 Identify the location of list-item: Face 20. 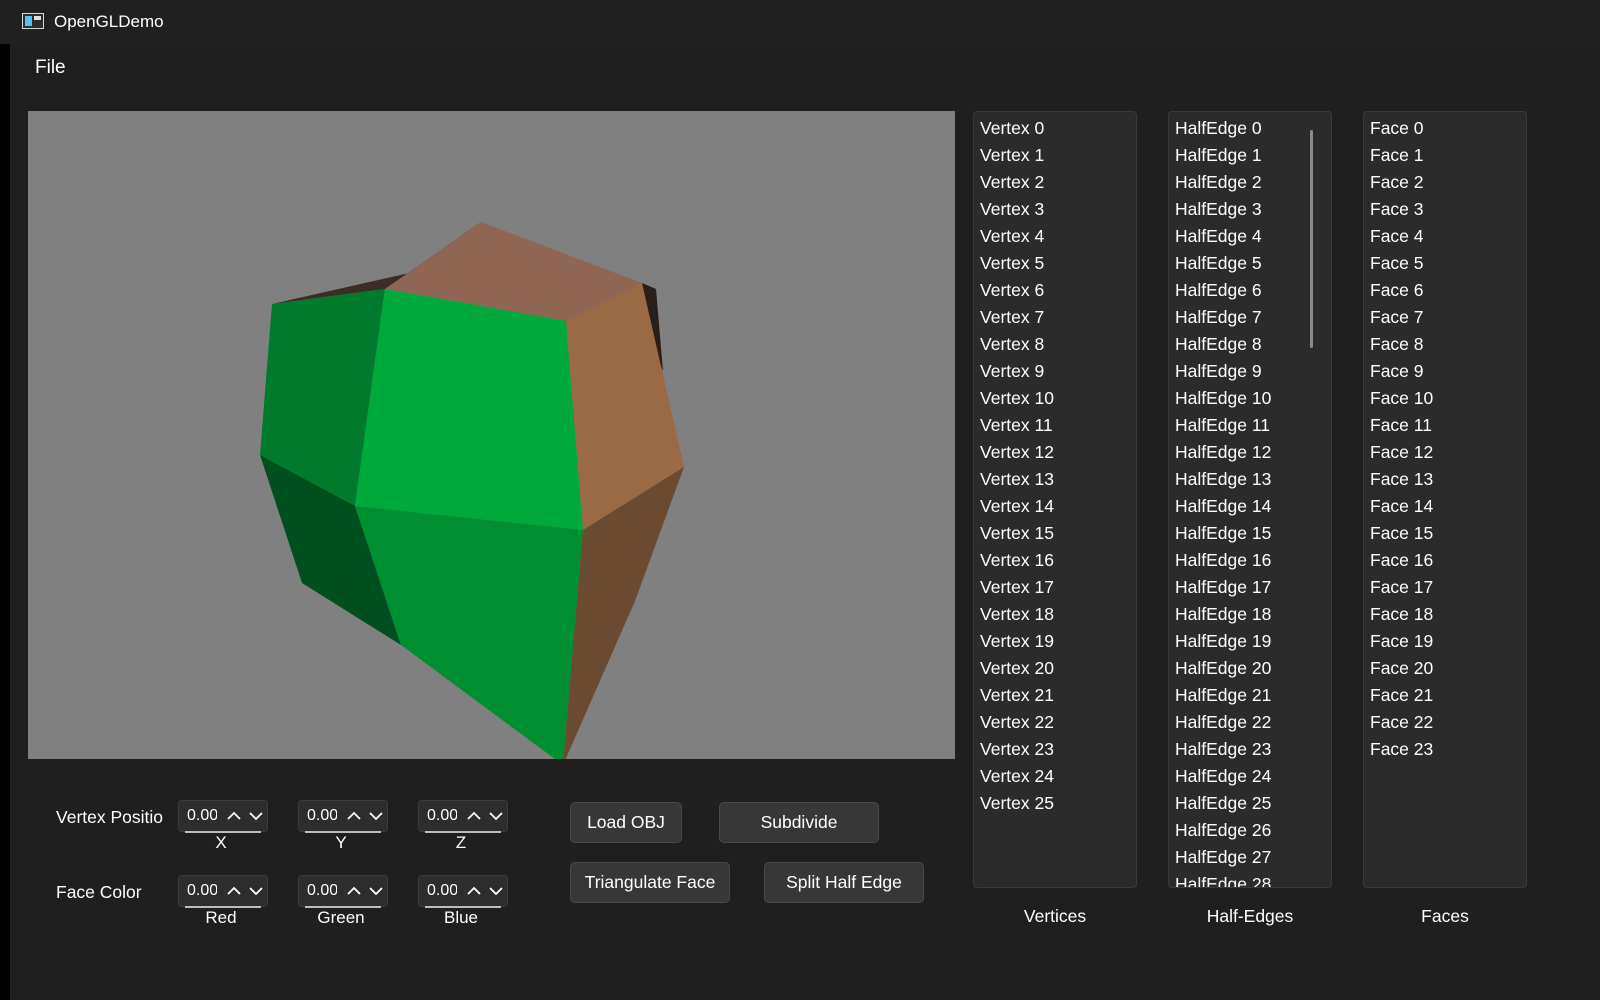
(1445, 668).